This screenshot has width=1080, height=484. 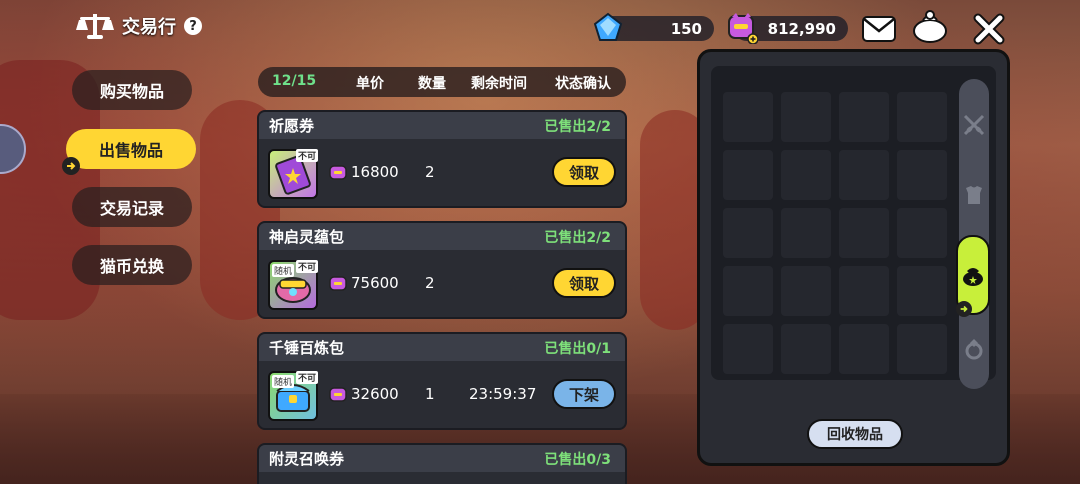 I want to click on sold-status: 已售出0/1, so click(x=577, y=348).